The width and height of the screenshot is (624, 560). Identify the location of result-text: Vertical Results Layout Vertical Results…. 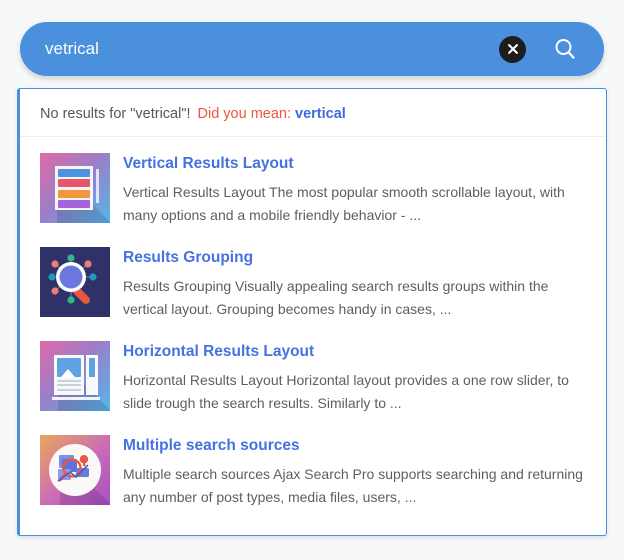
(354, 190).